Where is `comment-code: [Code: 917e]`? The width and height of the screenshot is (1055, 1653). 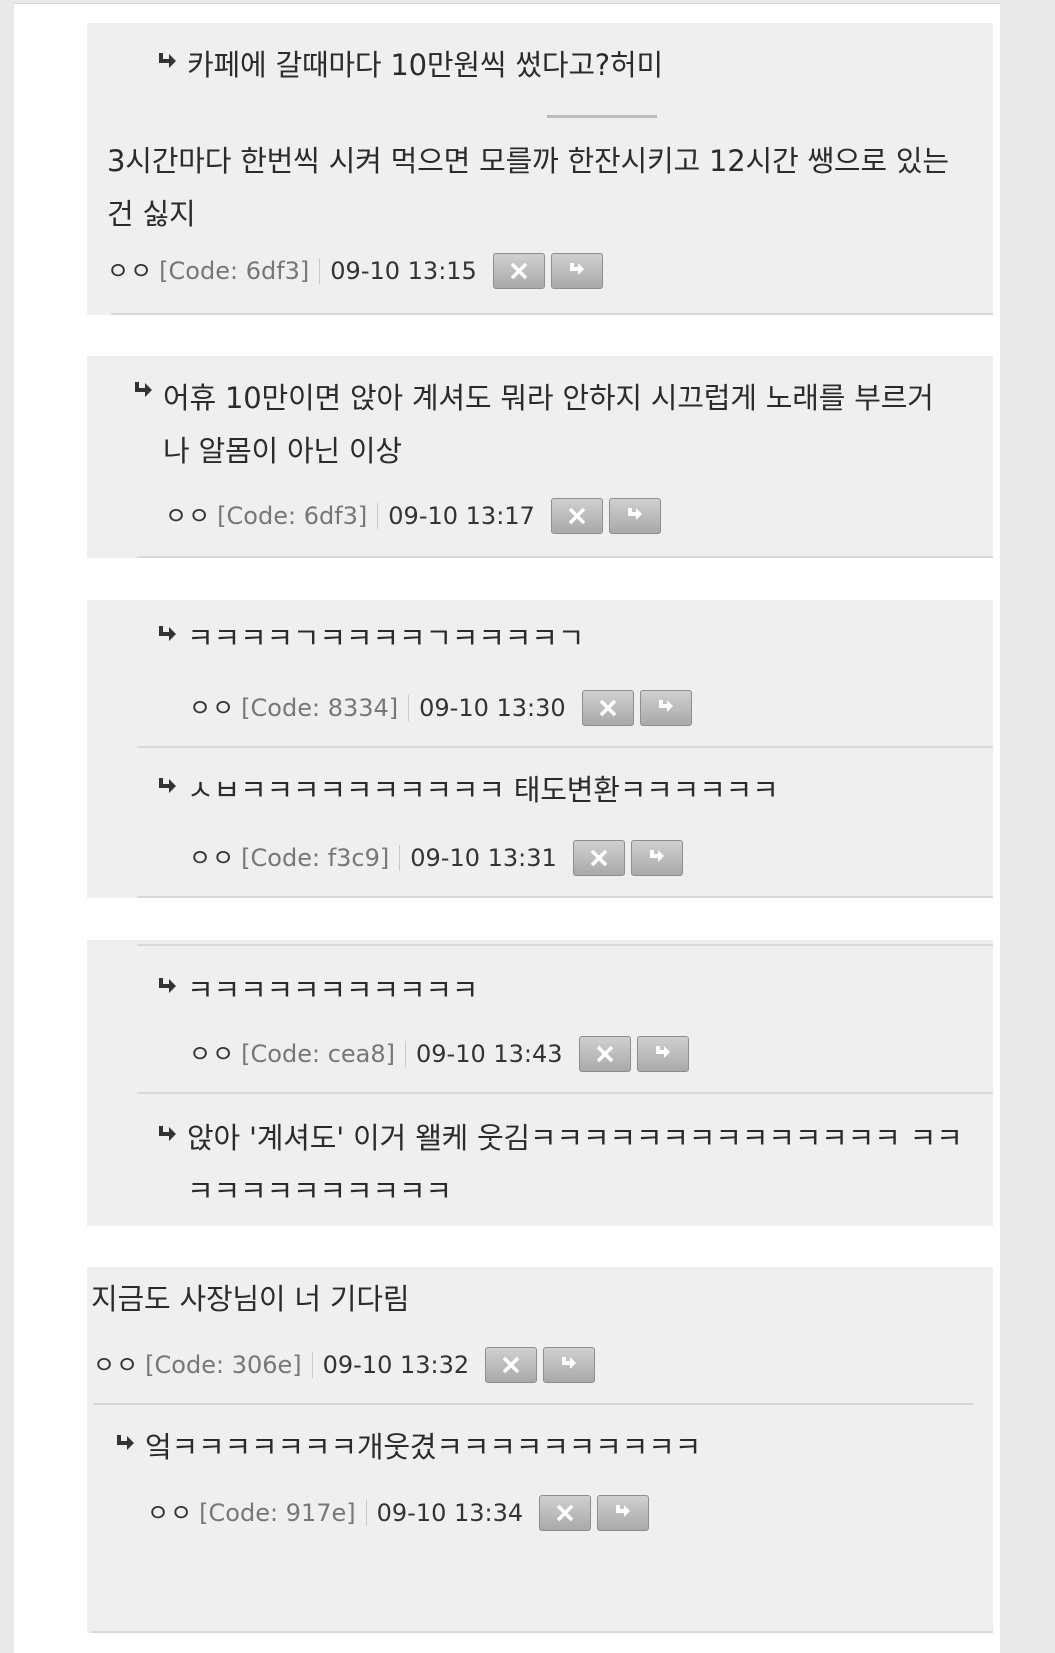 comment-code: [Code: 917e] is located at coordinates (277, 1513).